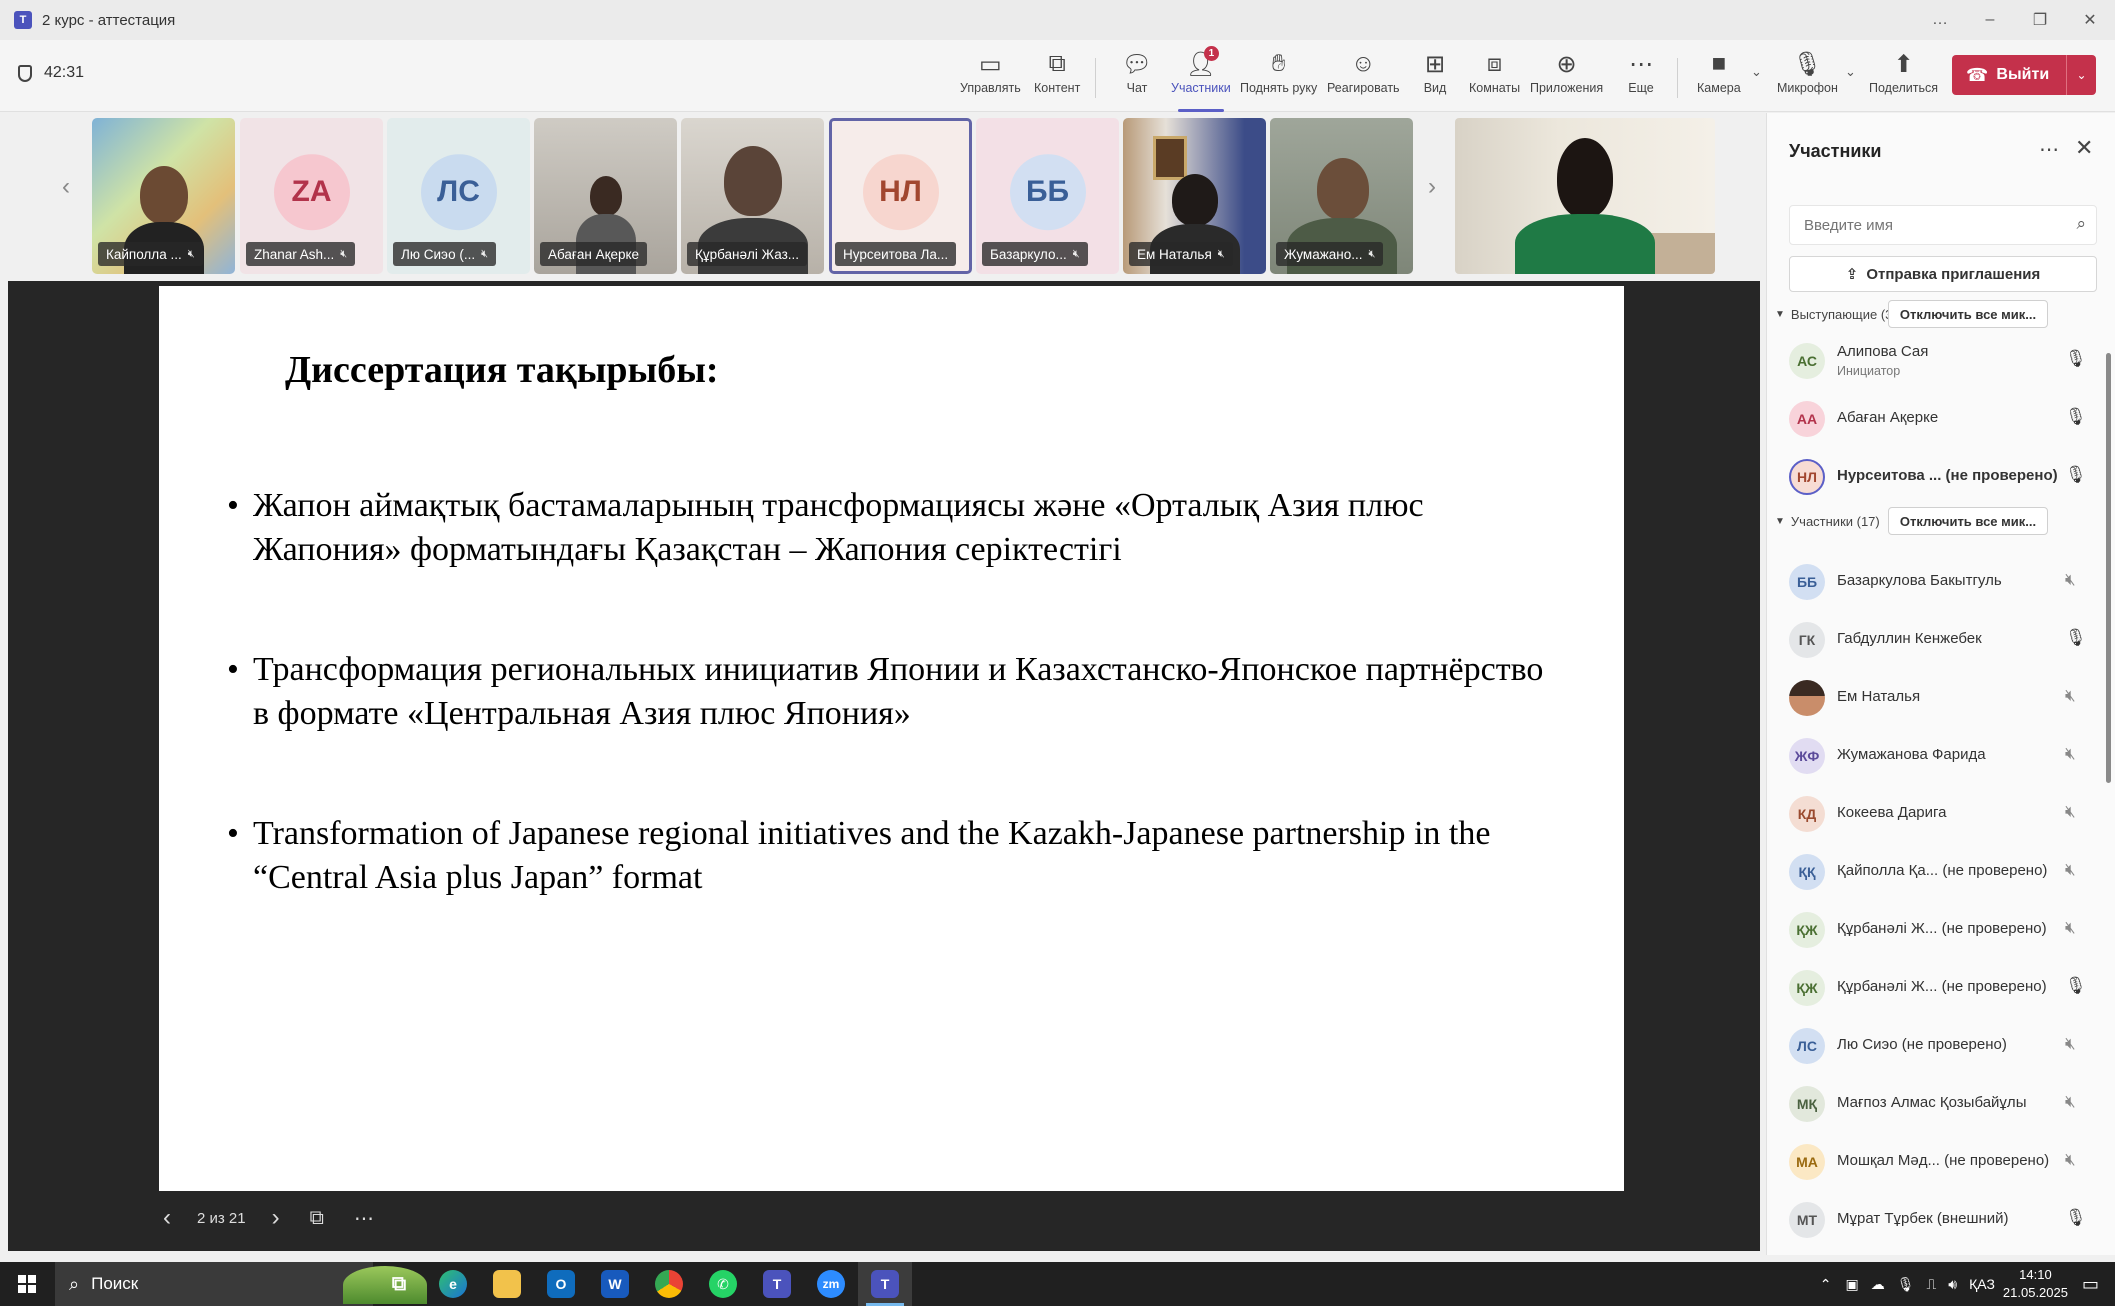 This screenshot has height=1306, width=2115. What do you see at coordinates (1341, 196) in the screenshot?
I see `video-tile: Жумажано... 🔇︎` at bounding box center [1341, 196].